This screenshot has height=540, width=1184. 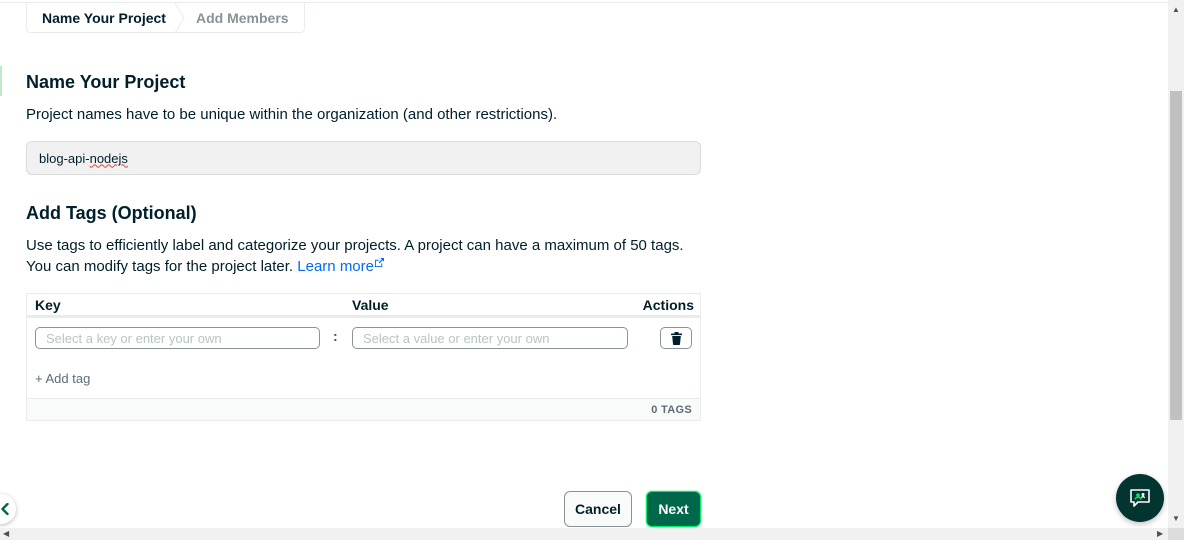 What do you see at coordinates (363, 158) in the screenshot?
I see `project-name-input: blog-api-nodejs` at bounding box center [363, 158].